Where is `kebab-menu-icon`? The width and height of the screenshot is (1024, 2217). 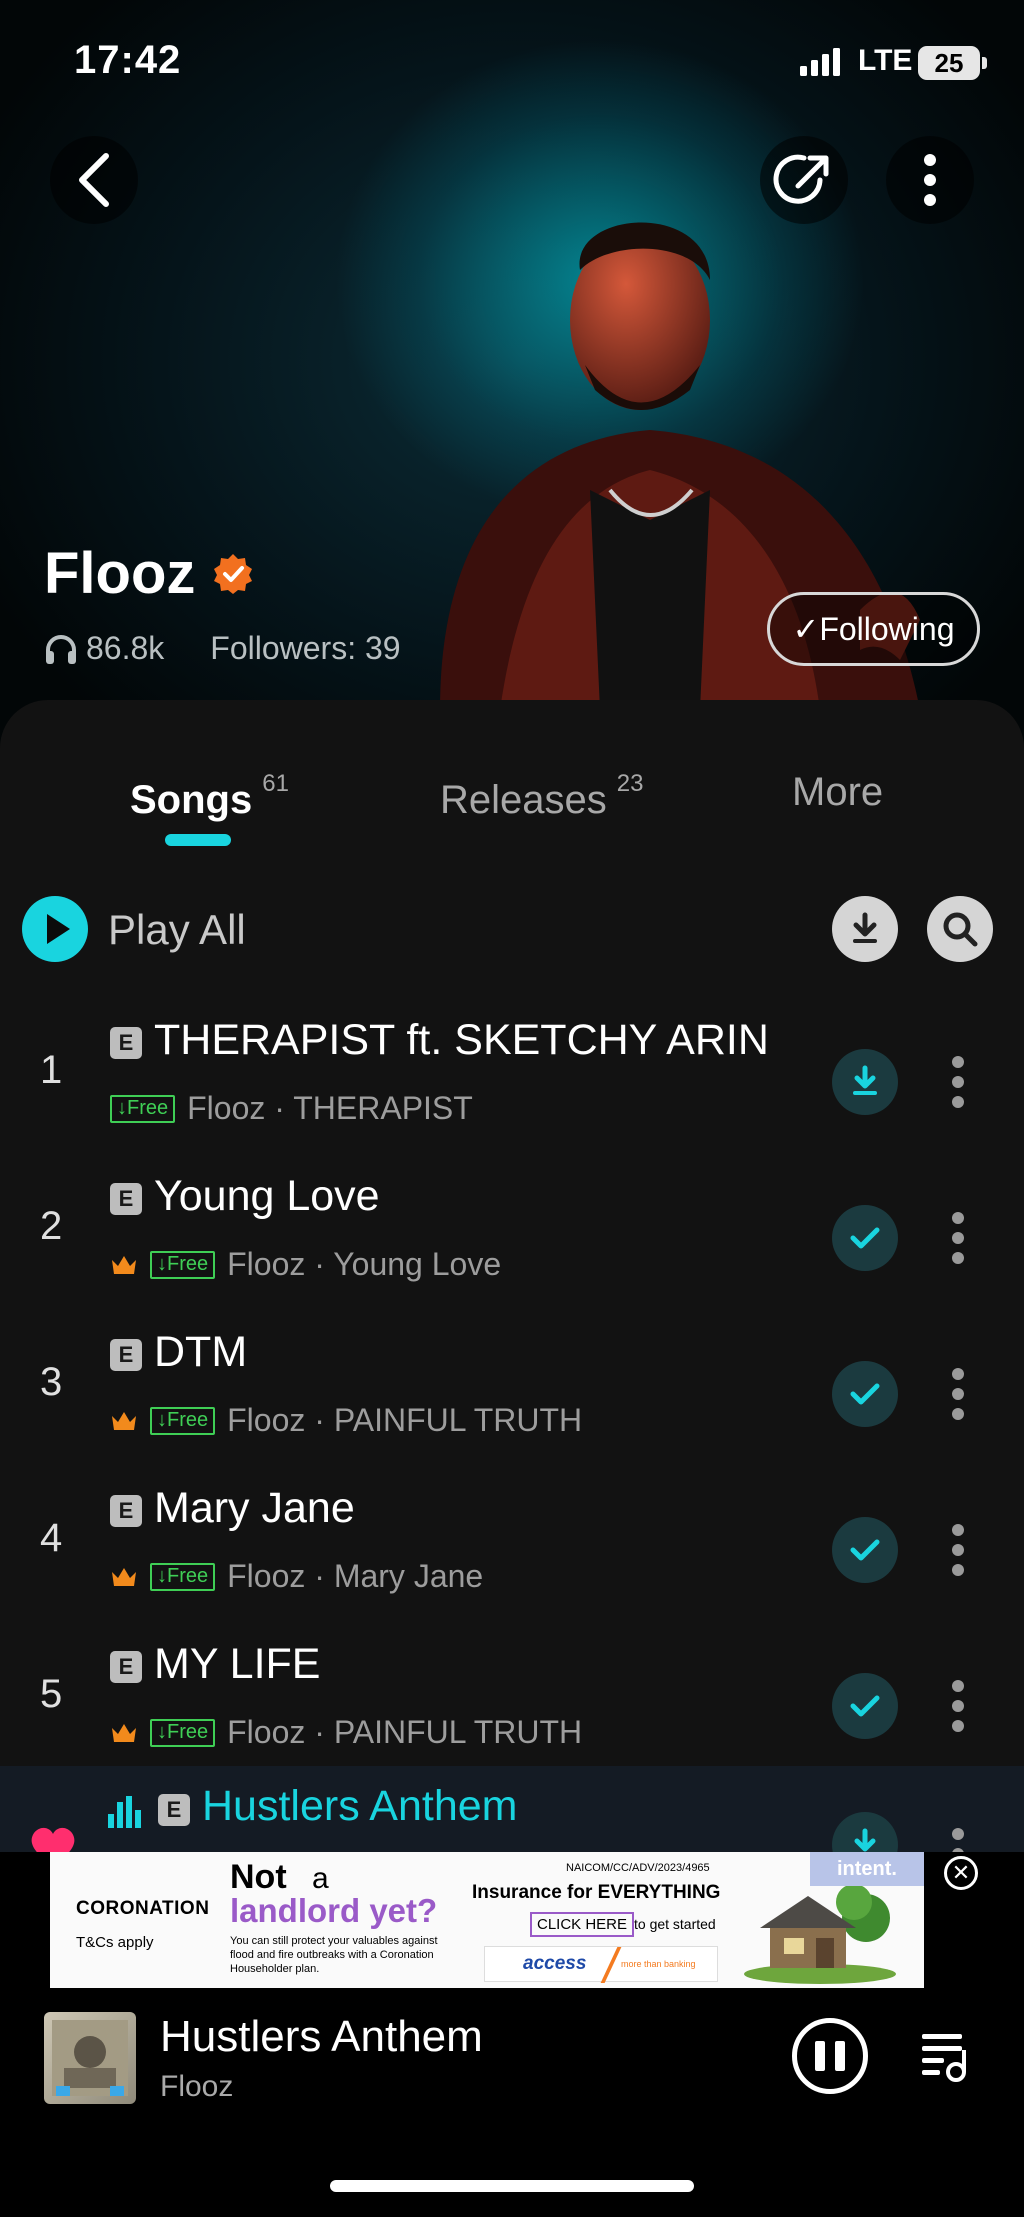
kebab-menu-icon is located at coordinates (930, 180).